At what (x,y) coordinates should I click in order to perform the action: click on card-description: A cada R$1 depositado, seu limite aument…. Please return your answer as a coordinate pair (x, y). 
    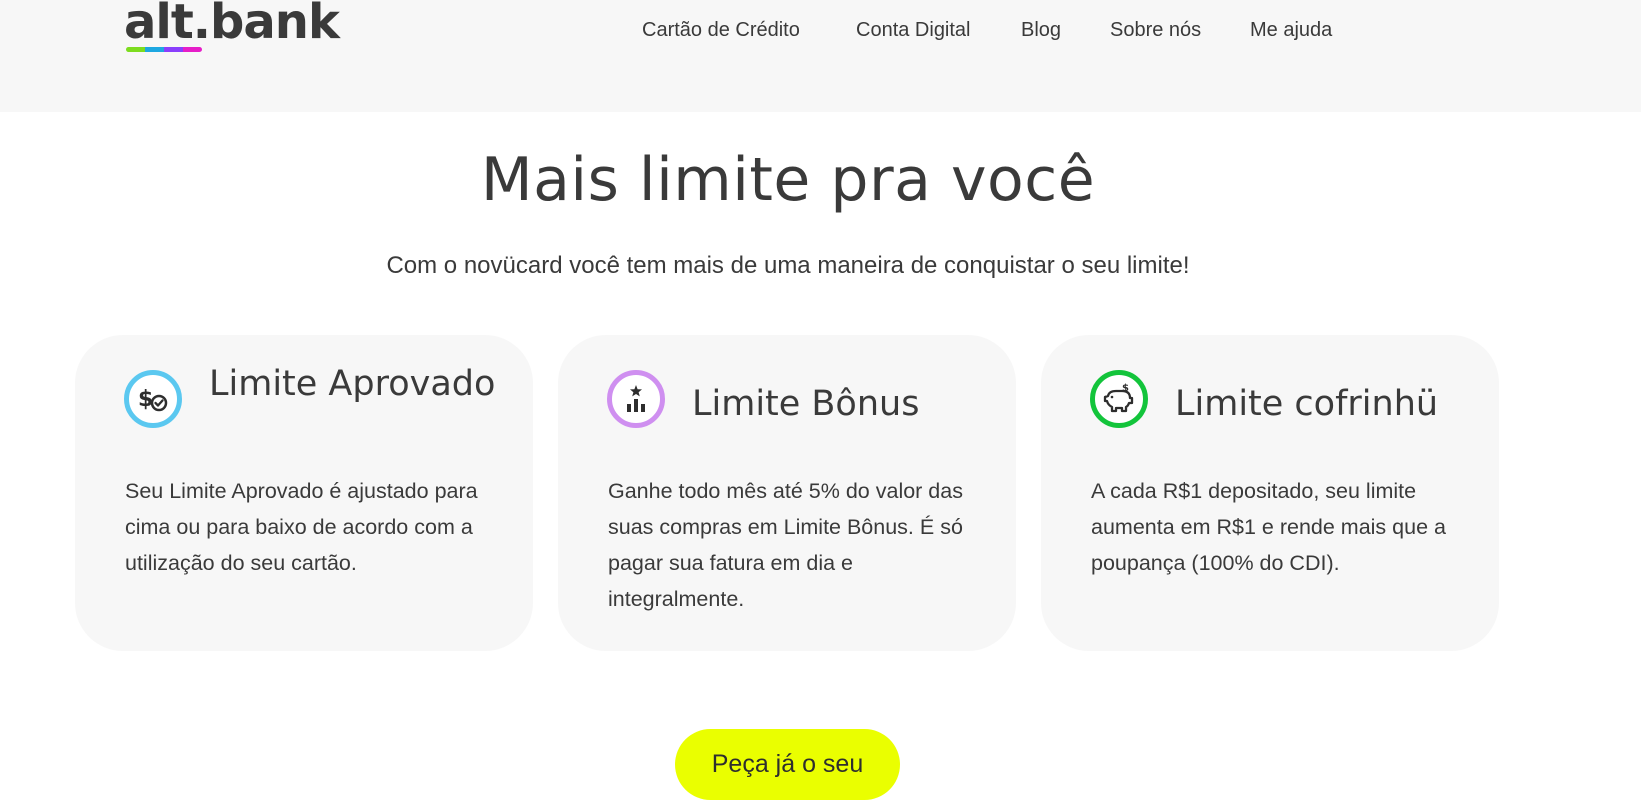
    Looking at the image, I should click on (1268, 527).